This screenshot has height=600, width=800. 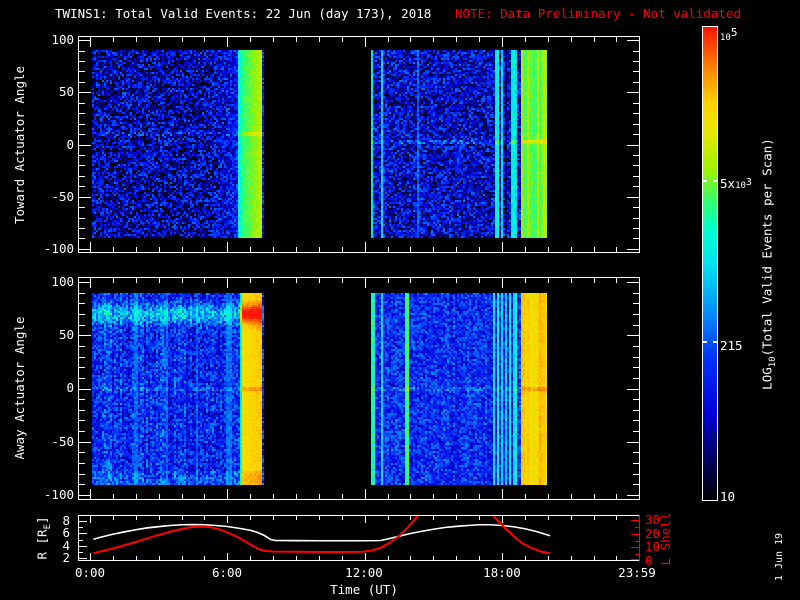 What do you see at coordinates (58, 494) in the screenshot?
I see `away-ytick-m100: -100` at bounding box center [58, 494].